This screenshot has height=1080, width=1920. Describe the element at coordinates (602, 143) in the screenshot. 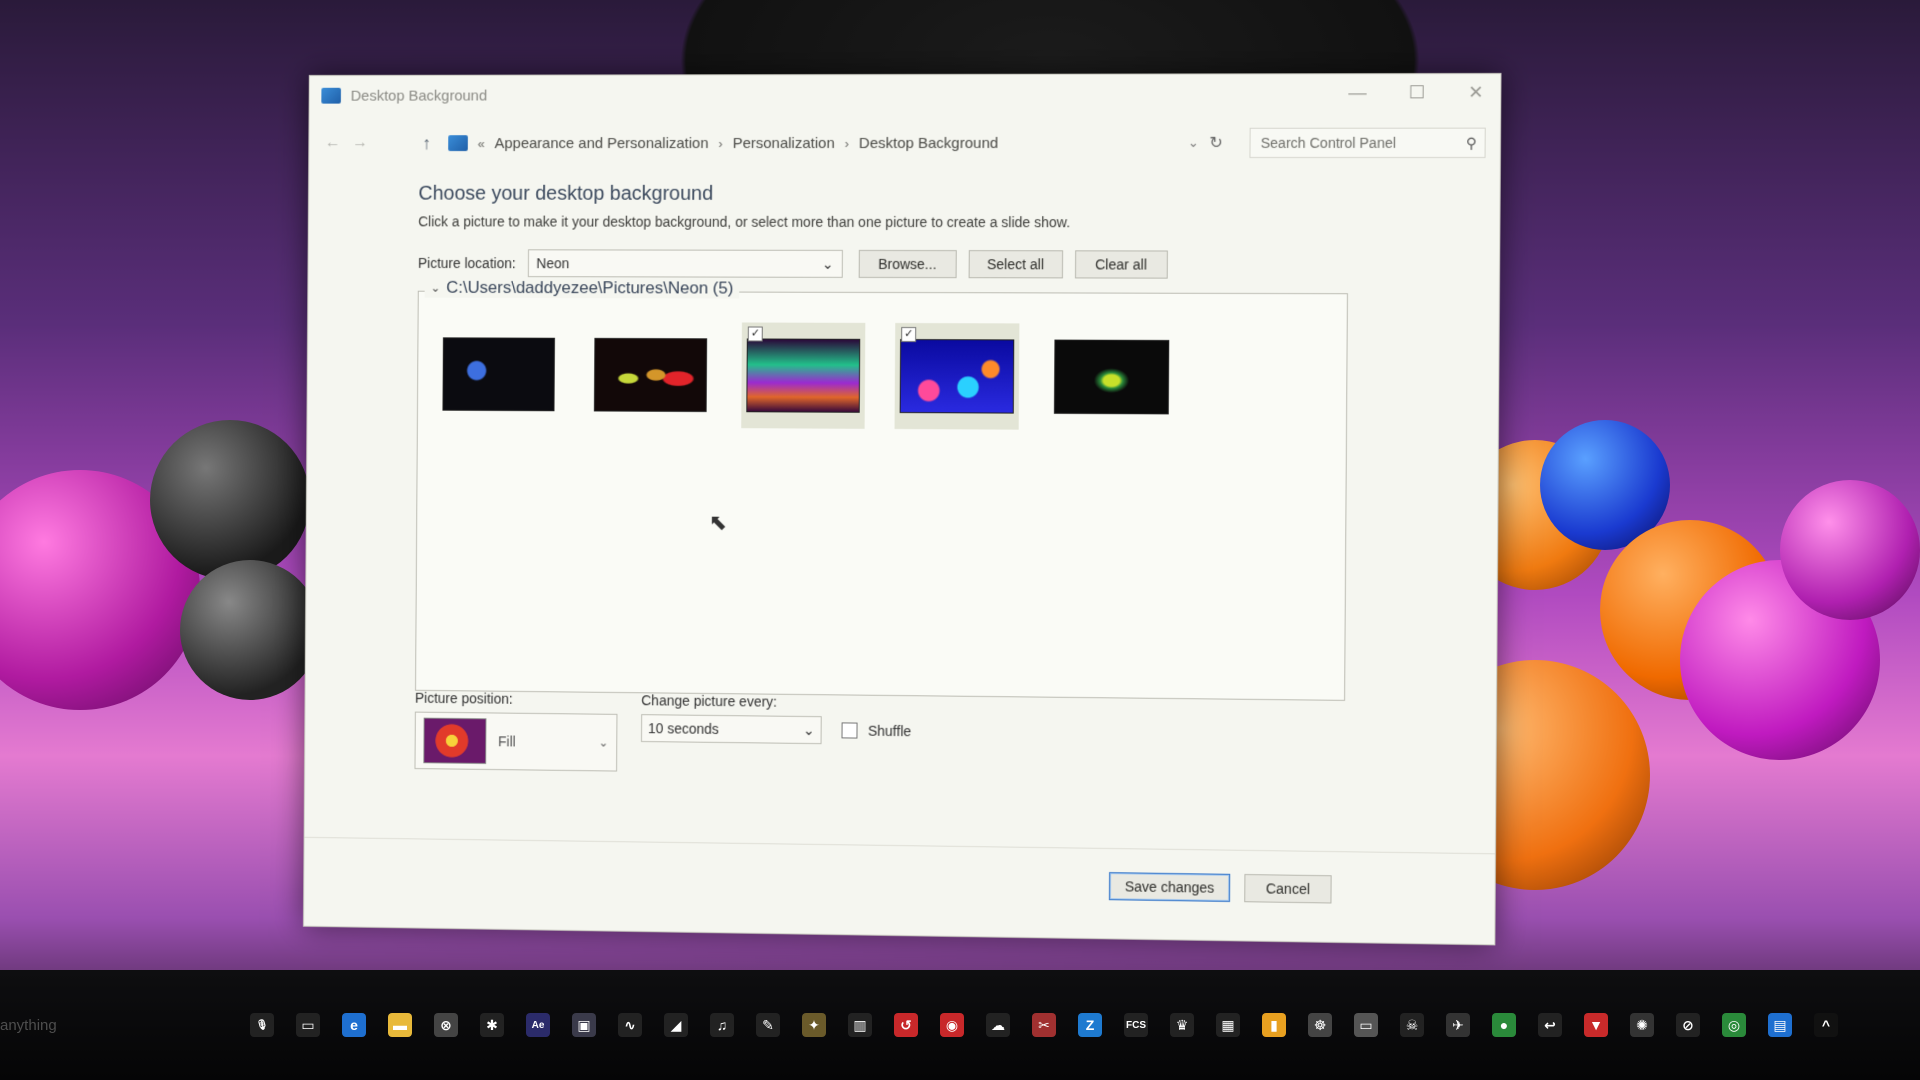

I see `breadcrumb-appearance: Appearance and Personalization` at that location.